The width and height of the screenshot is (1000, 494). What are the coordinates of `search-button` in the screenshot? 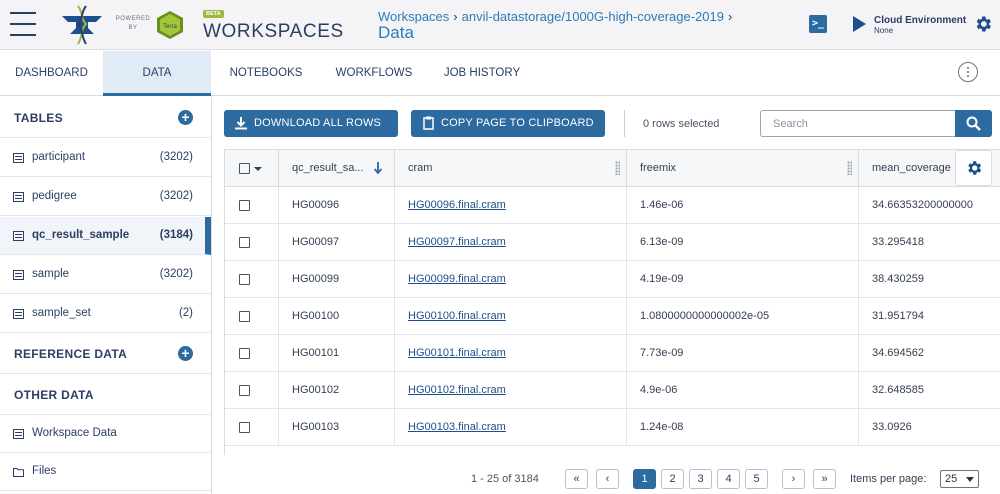 It's located at (973, 123).